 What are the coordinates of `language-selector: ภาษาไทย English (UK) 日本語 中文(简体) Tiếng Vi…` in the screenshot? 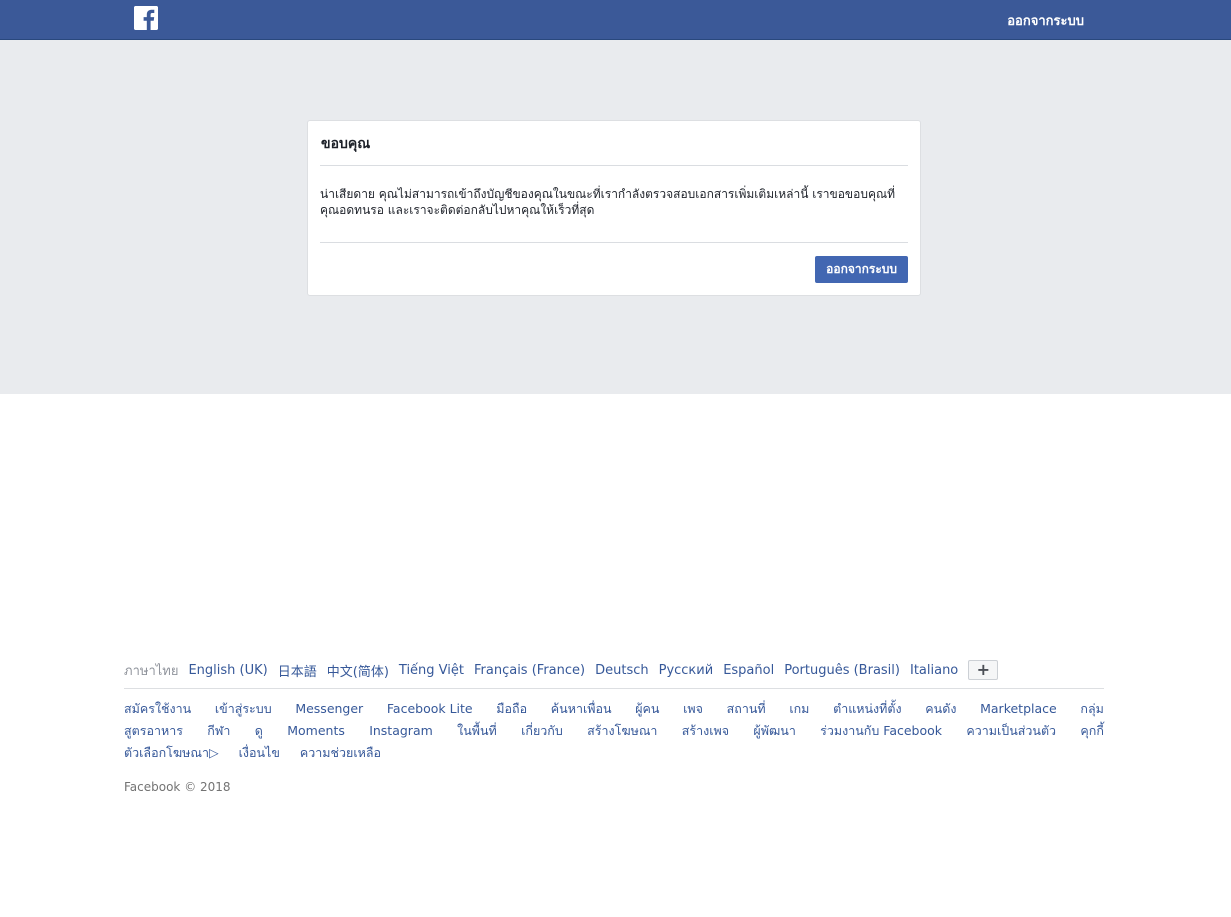 It's located at (614, 670).